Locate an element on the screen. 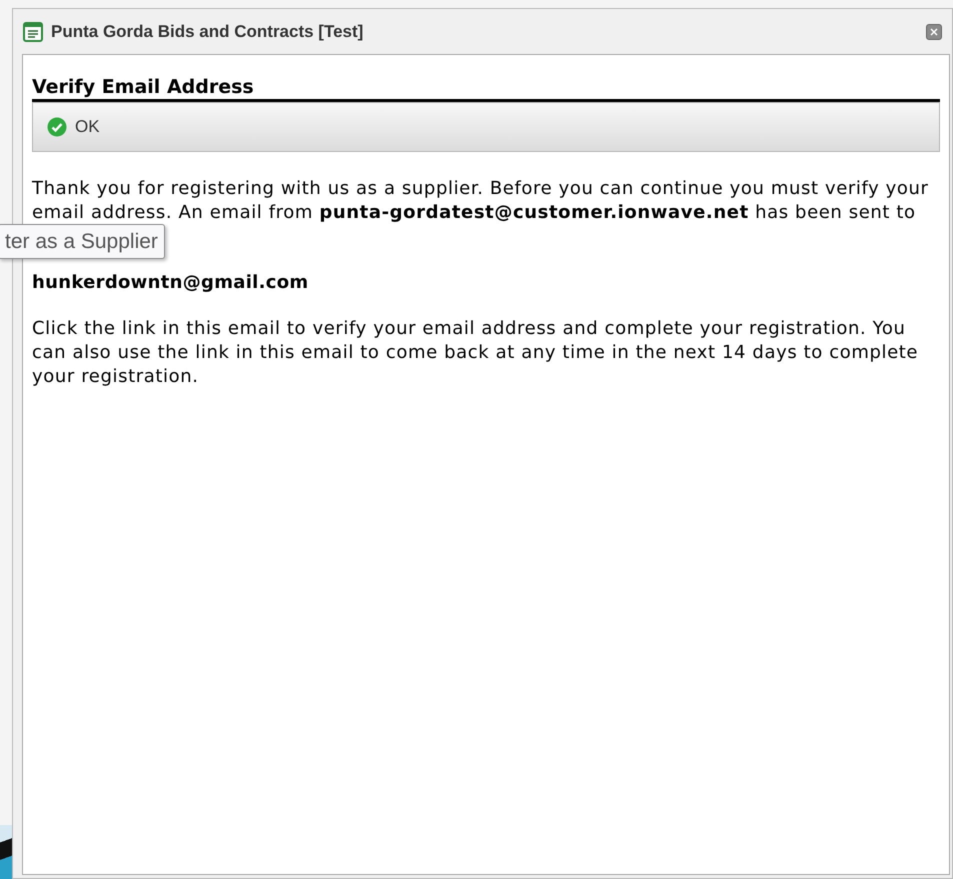  close-button is located at coordinates (934, 32).